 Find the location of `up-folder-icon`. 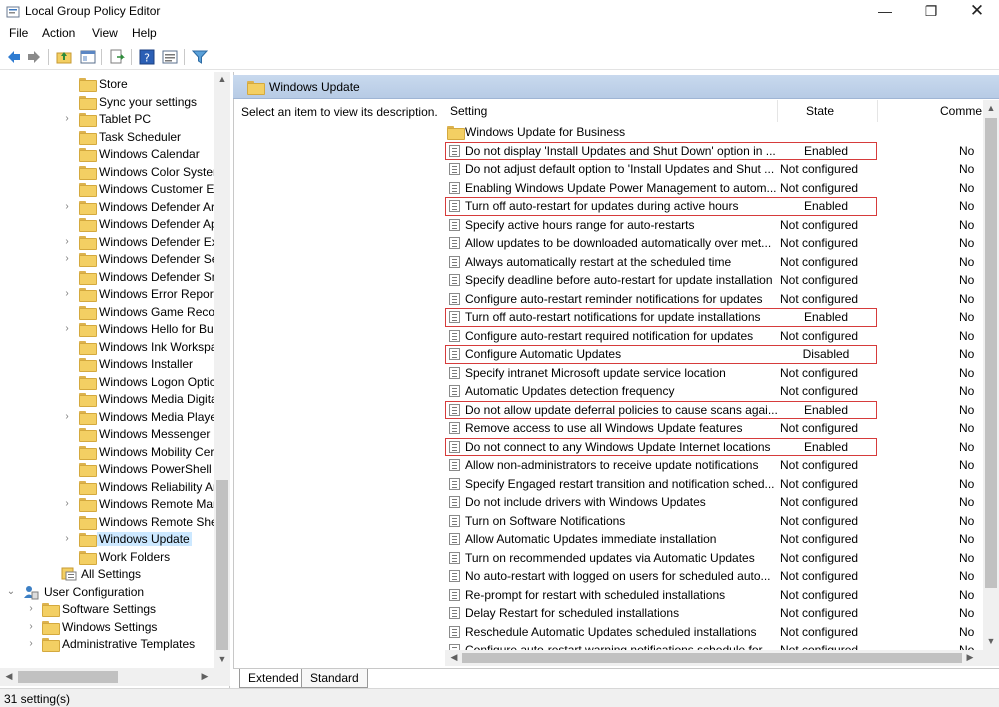

up-folder-icon is located at coordinates (64, 57).